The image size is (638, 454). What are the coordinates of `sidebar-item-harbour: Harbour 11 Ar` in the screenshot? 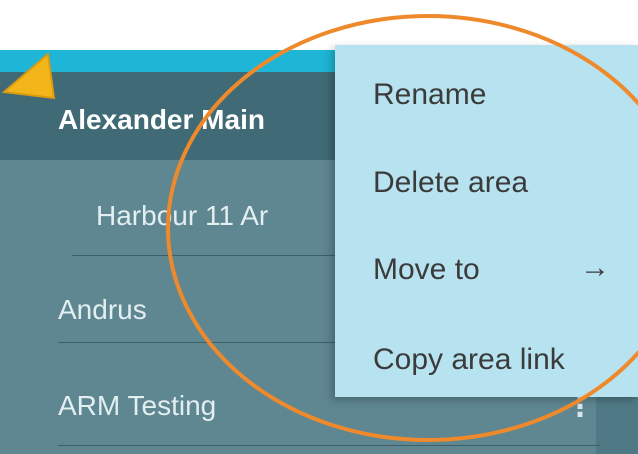 It's located at (182, 216).